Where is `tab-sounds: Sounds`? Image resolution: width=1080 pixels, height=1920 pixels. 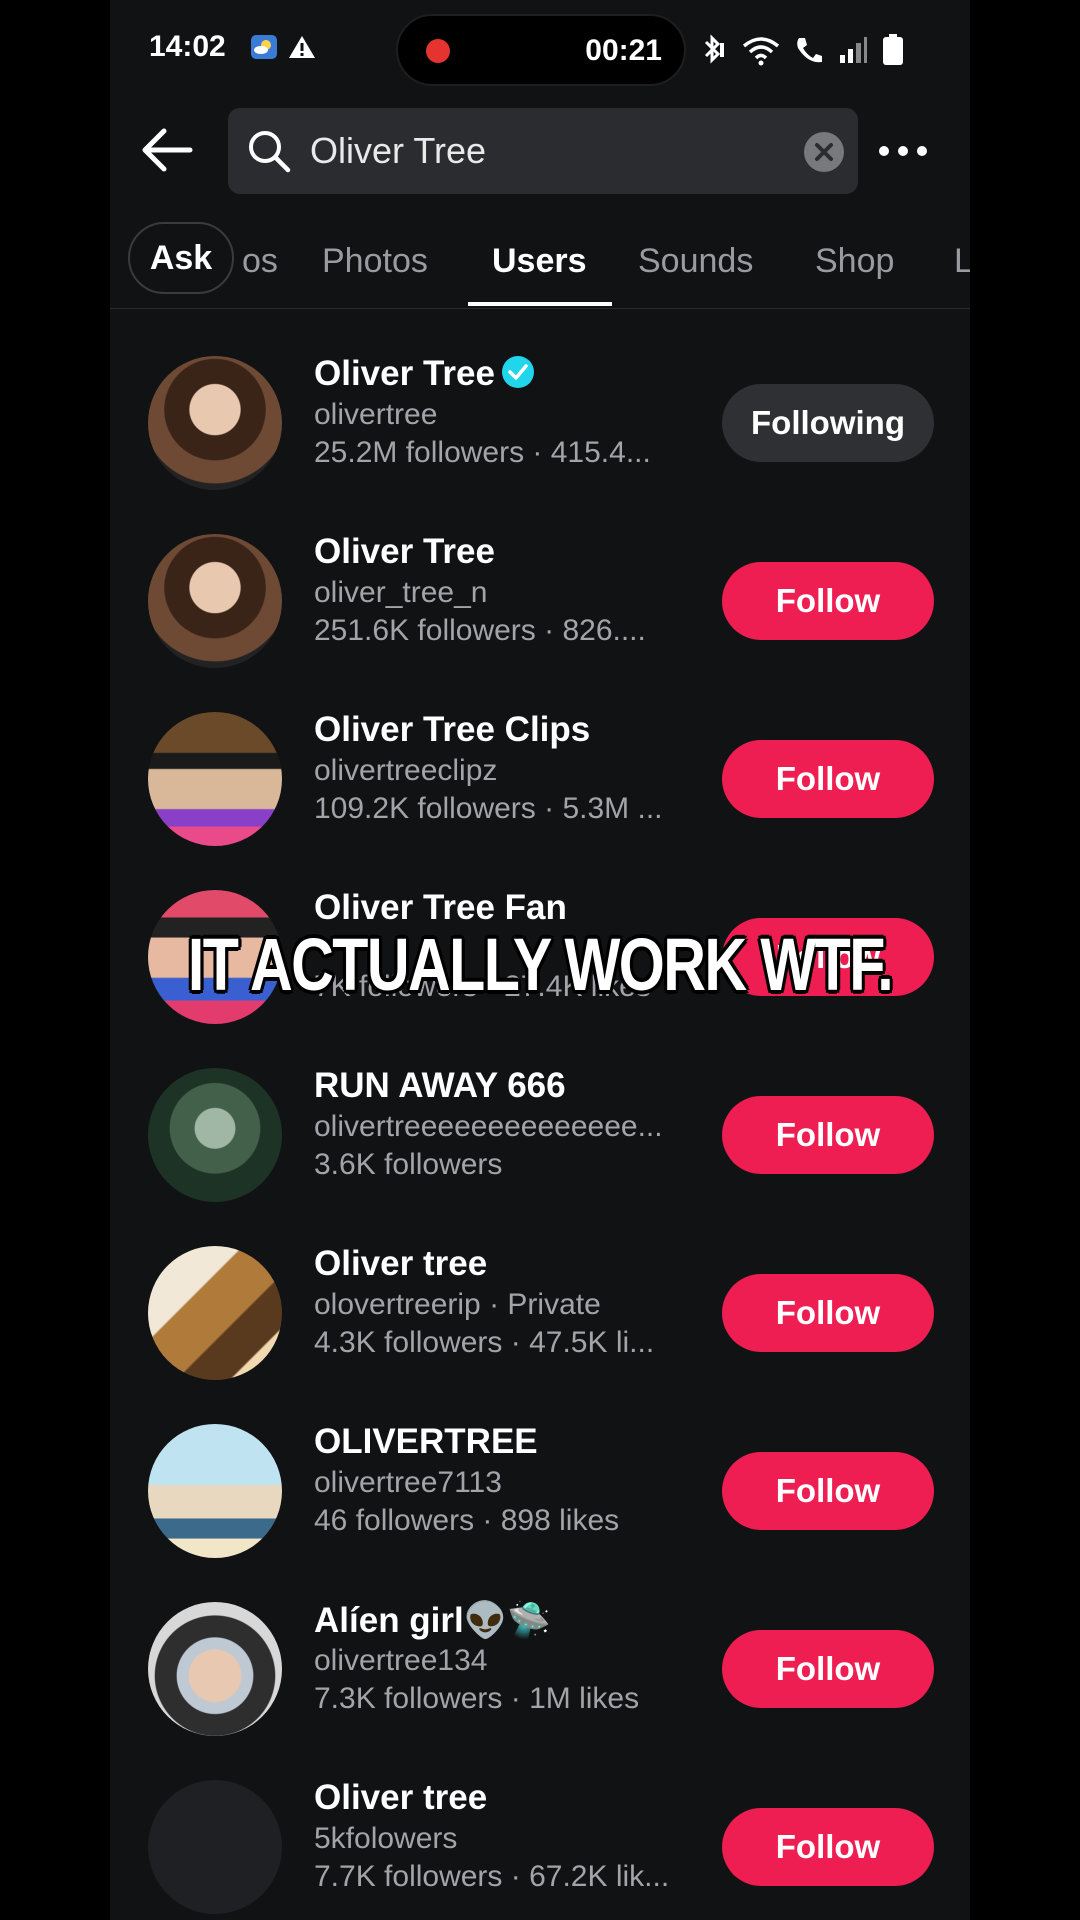 tab-sounds: Sounds is located at coordinates (695, 261).